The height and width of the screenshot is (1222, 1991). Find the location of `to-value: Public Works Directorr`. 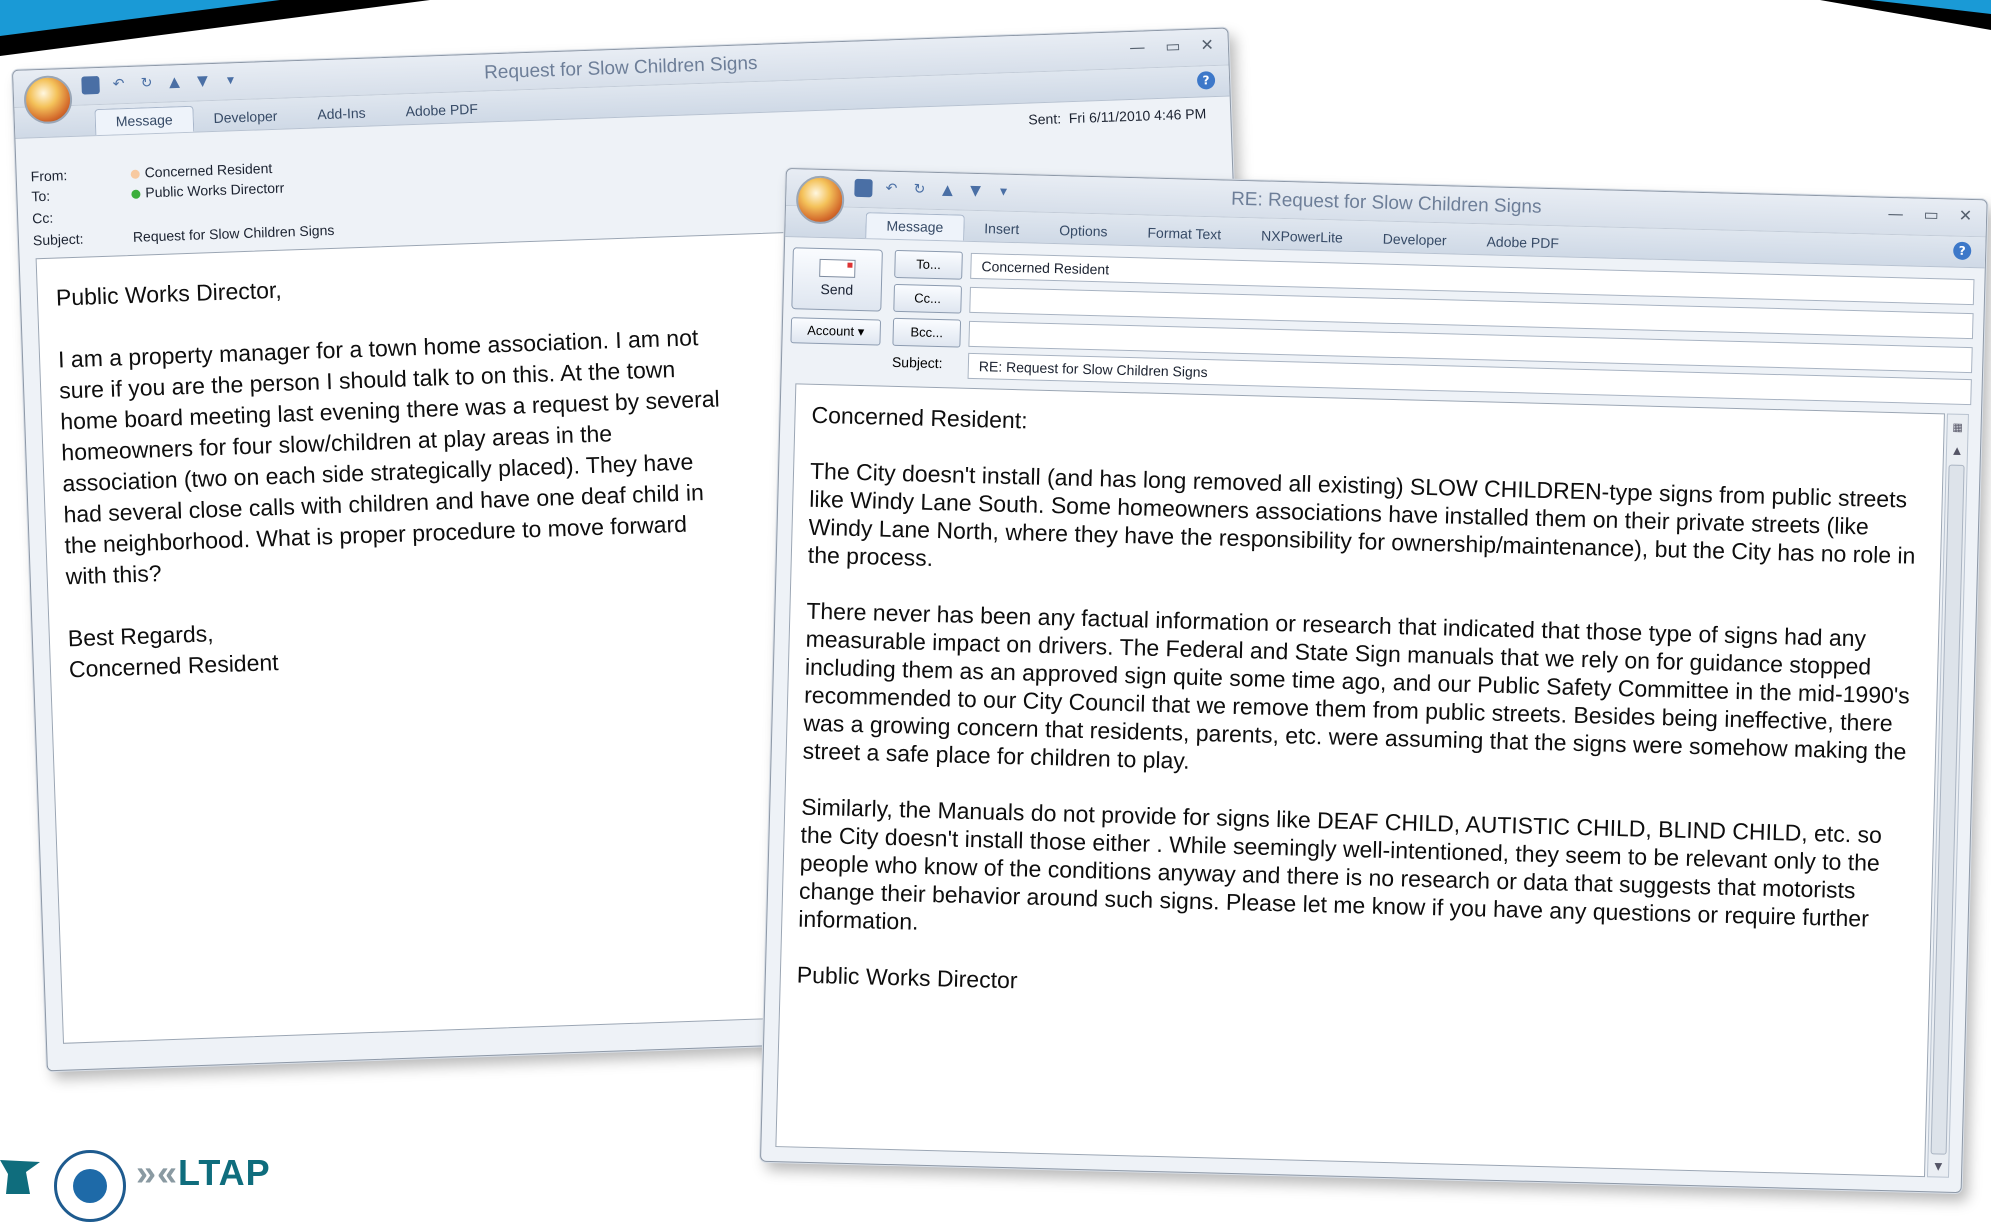

to-value: Public Works Directorr is located at coordinates (214, 190).